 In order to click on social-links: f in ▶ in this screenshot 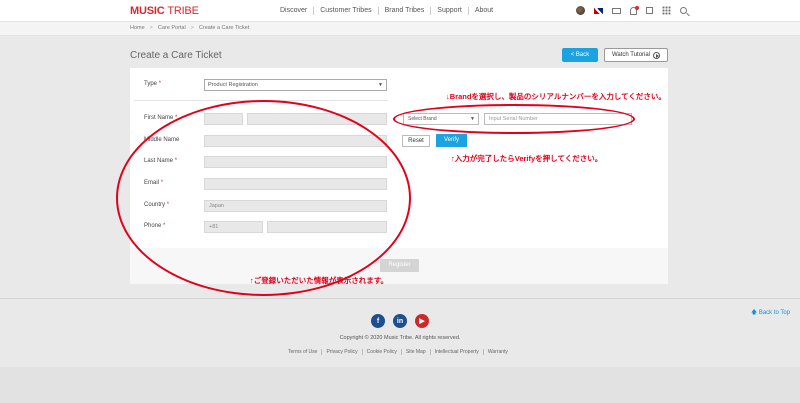, I will do `click(400, 321)`.